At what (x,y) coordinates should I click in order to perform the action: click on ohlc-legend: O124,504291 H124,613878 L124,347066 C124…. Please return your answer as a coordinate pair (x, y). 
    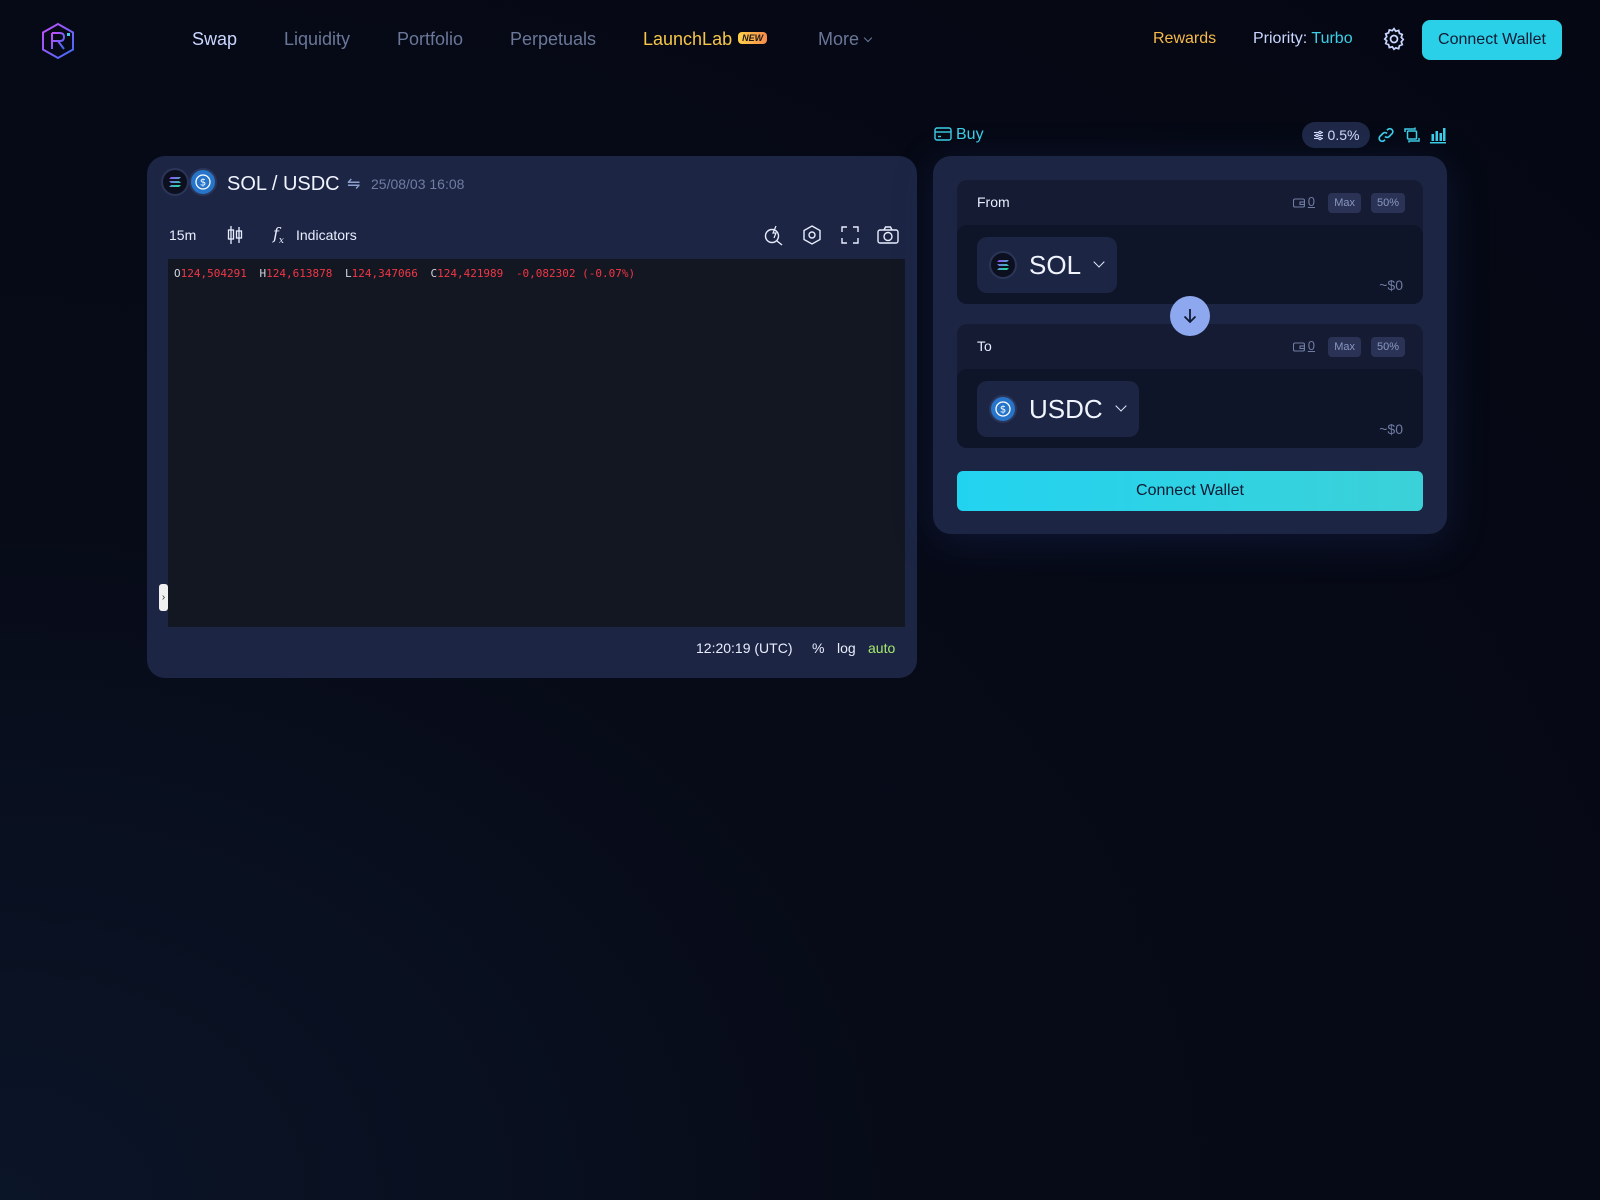
    Looking at the image, I should click on (404, 273).